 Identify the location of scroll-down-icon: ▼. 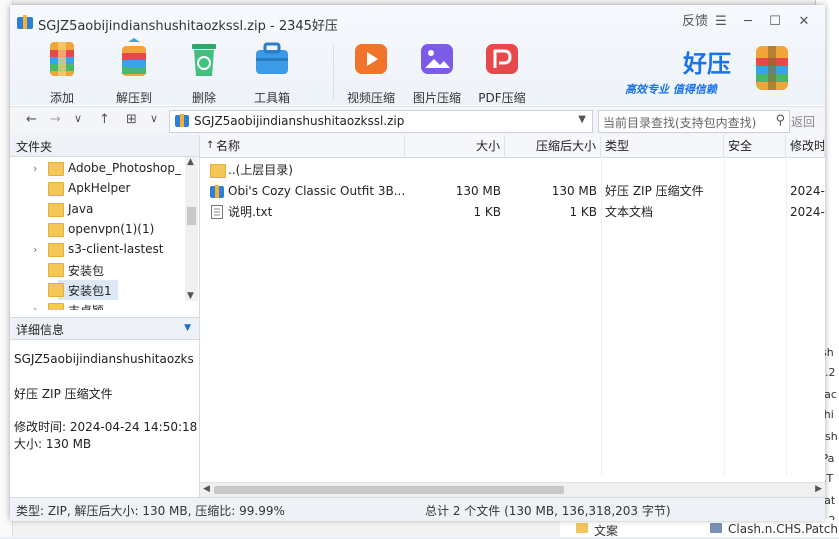
(190, 296).